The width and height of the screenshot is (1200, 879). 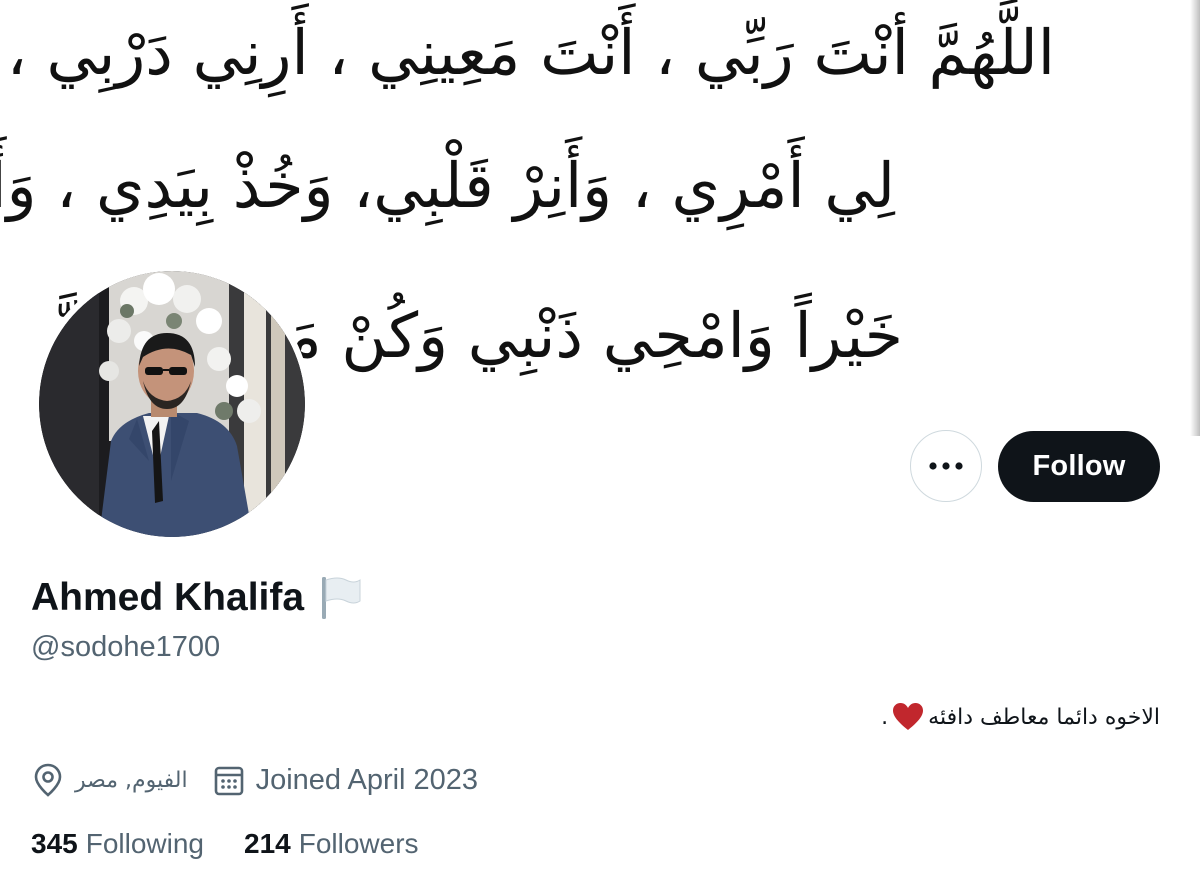 I want to click on followers-link: 214 Followers, so click(x=331, y=844).